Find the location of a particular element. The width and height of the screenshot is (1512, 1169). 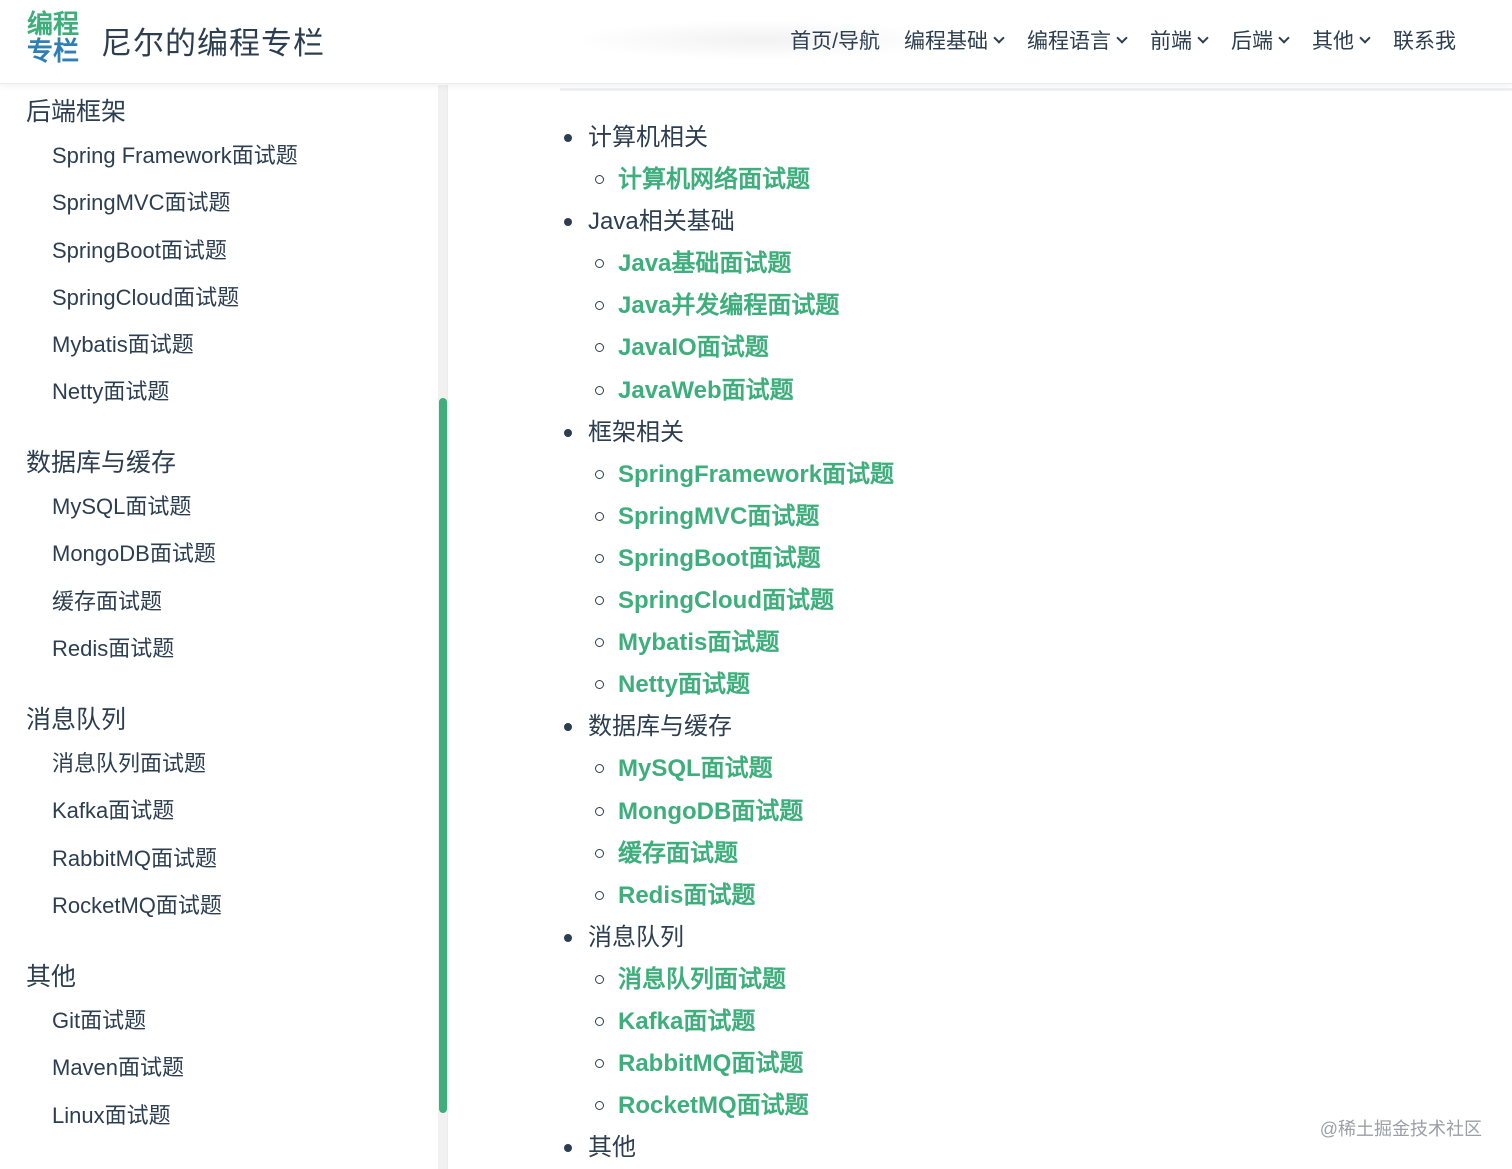

nav-item-0: 首页/导航 is located at coordinates (835, 40).